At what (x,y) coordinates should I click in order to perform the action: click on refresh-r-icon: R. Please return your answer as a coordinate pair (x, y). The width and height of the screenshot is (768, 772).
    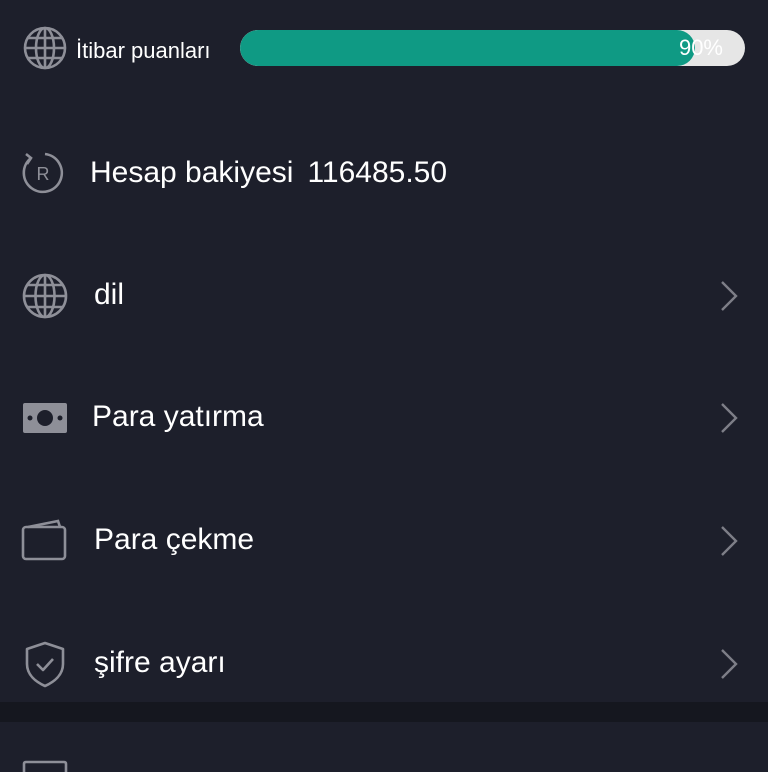
    Looking at the image, I should click on (43, 173).